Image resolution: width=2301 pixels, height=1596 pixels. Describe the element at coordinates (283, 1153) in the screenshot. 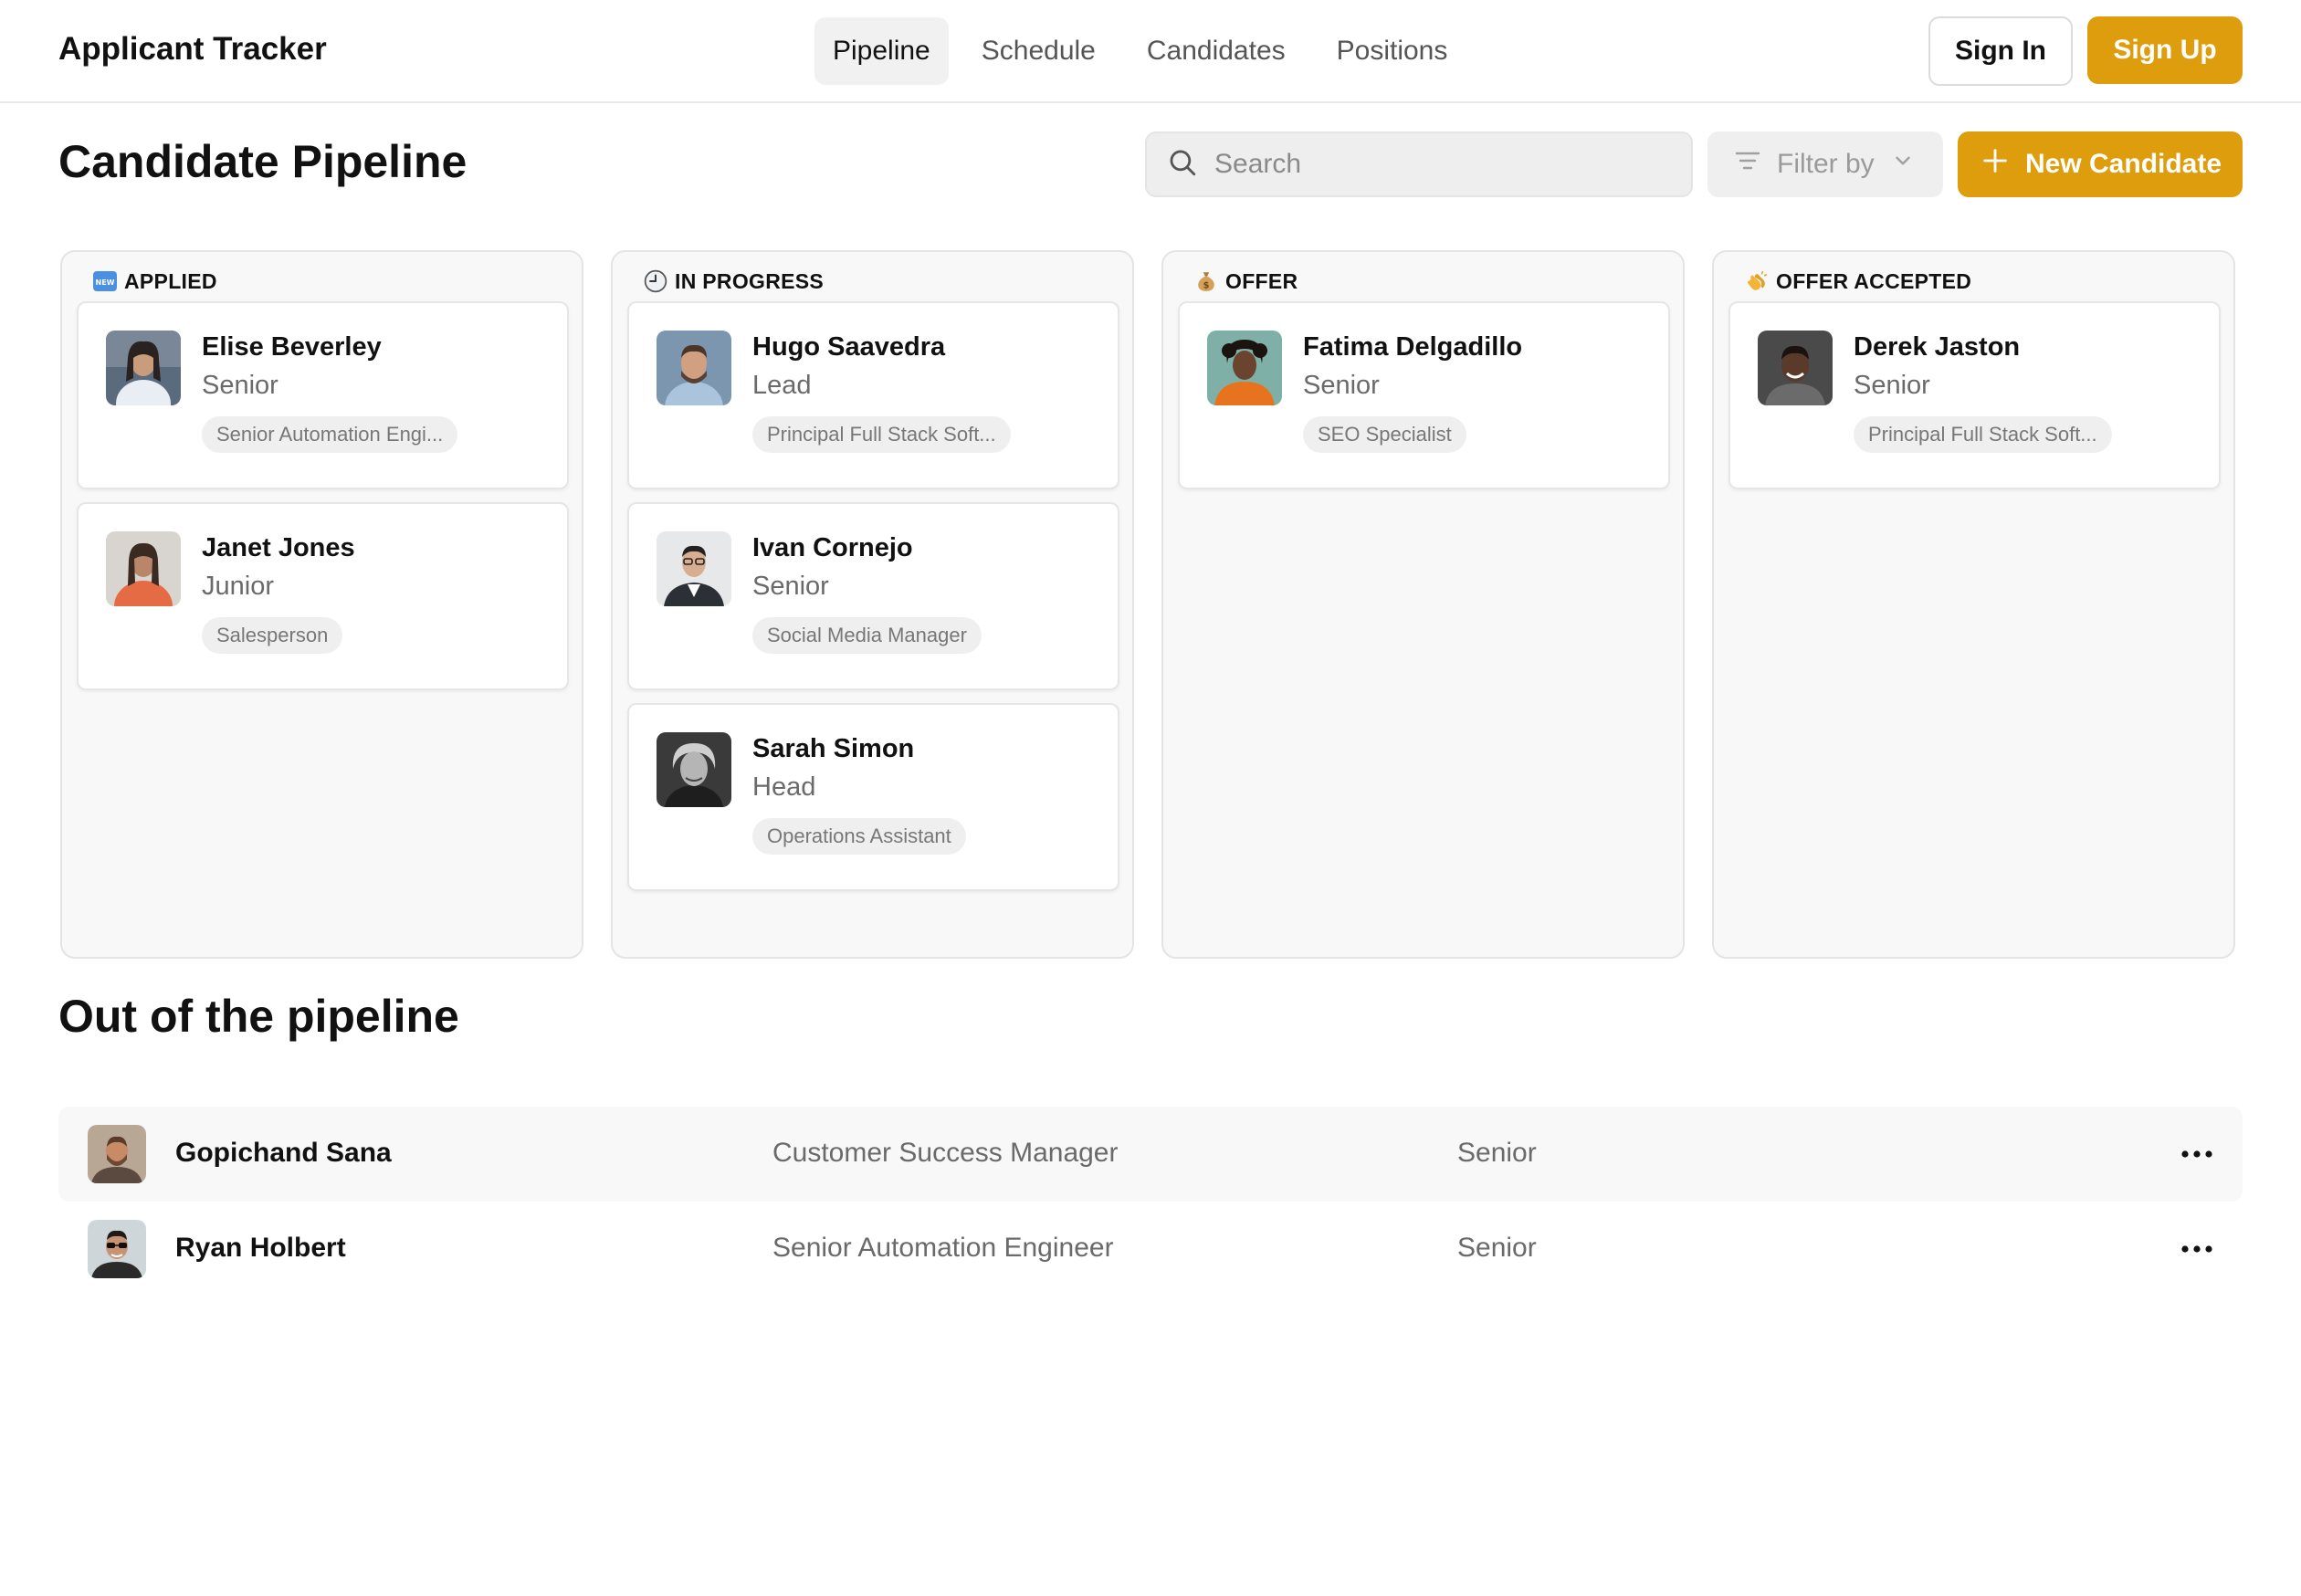

I see `candidate-name: Gopichand Sana` at that location.